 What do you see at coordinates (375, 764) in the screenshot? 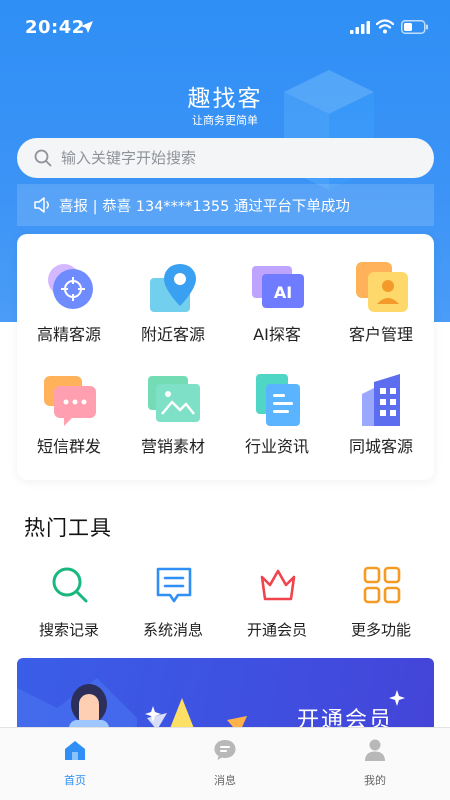
I see `tab-profile: 我的` at bounding box center [375, 764].